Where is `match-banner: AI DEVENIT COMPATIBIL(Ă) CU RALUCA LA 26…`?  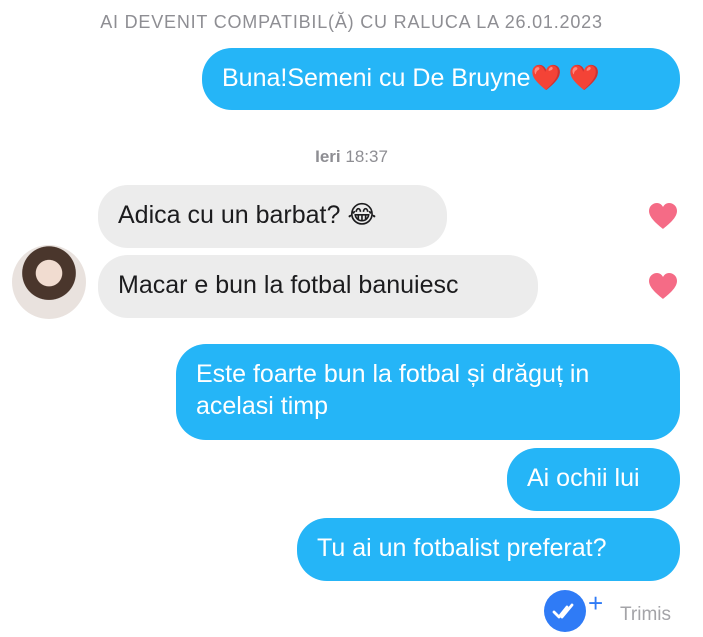
match-banner: AI DEVENIT COMPATIBIL(Ă) CU RALUCA LA 26… is located at coordinates (351, 22).